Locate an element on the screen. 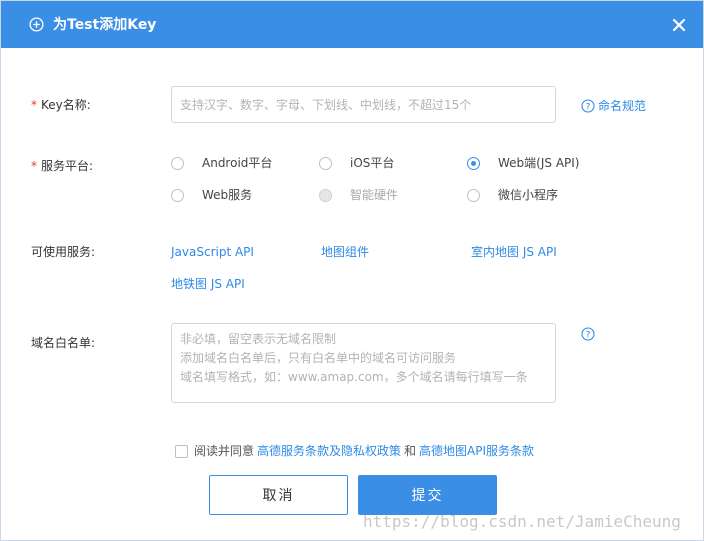 The height and width of the screenshot is (541, 704). dialog-title: 为Test添加Key is located at coordinates (105, 25).